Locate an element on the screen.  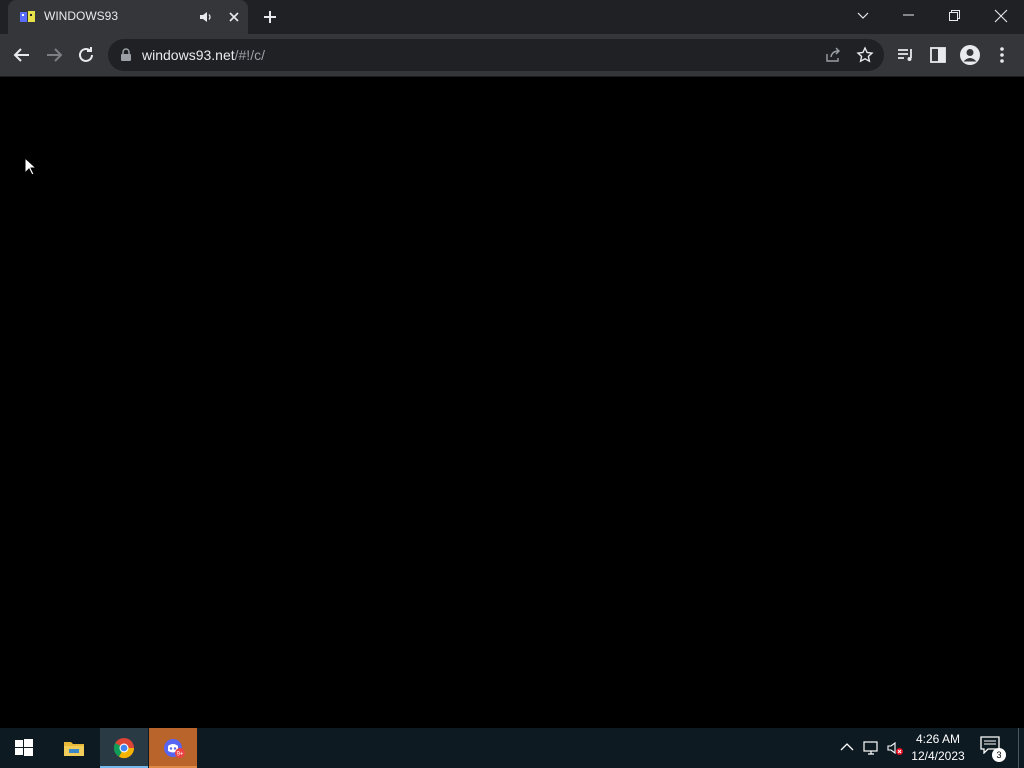
back-button is located at coordinates (22, 55).